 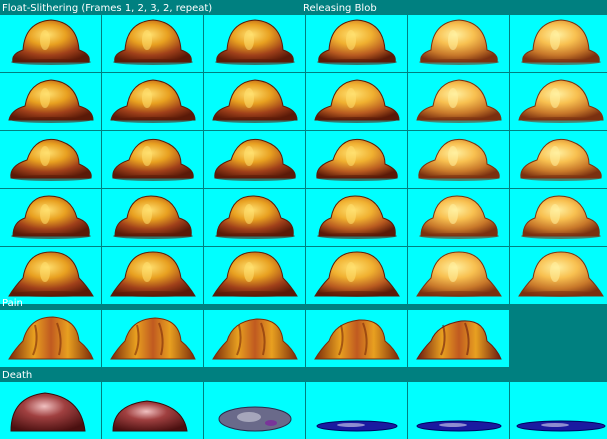 I want to click on sprite-frame-r1-c1, so click(x=50, y=43).